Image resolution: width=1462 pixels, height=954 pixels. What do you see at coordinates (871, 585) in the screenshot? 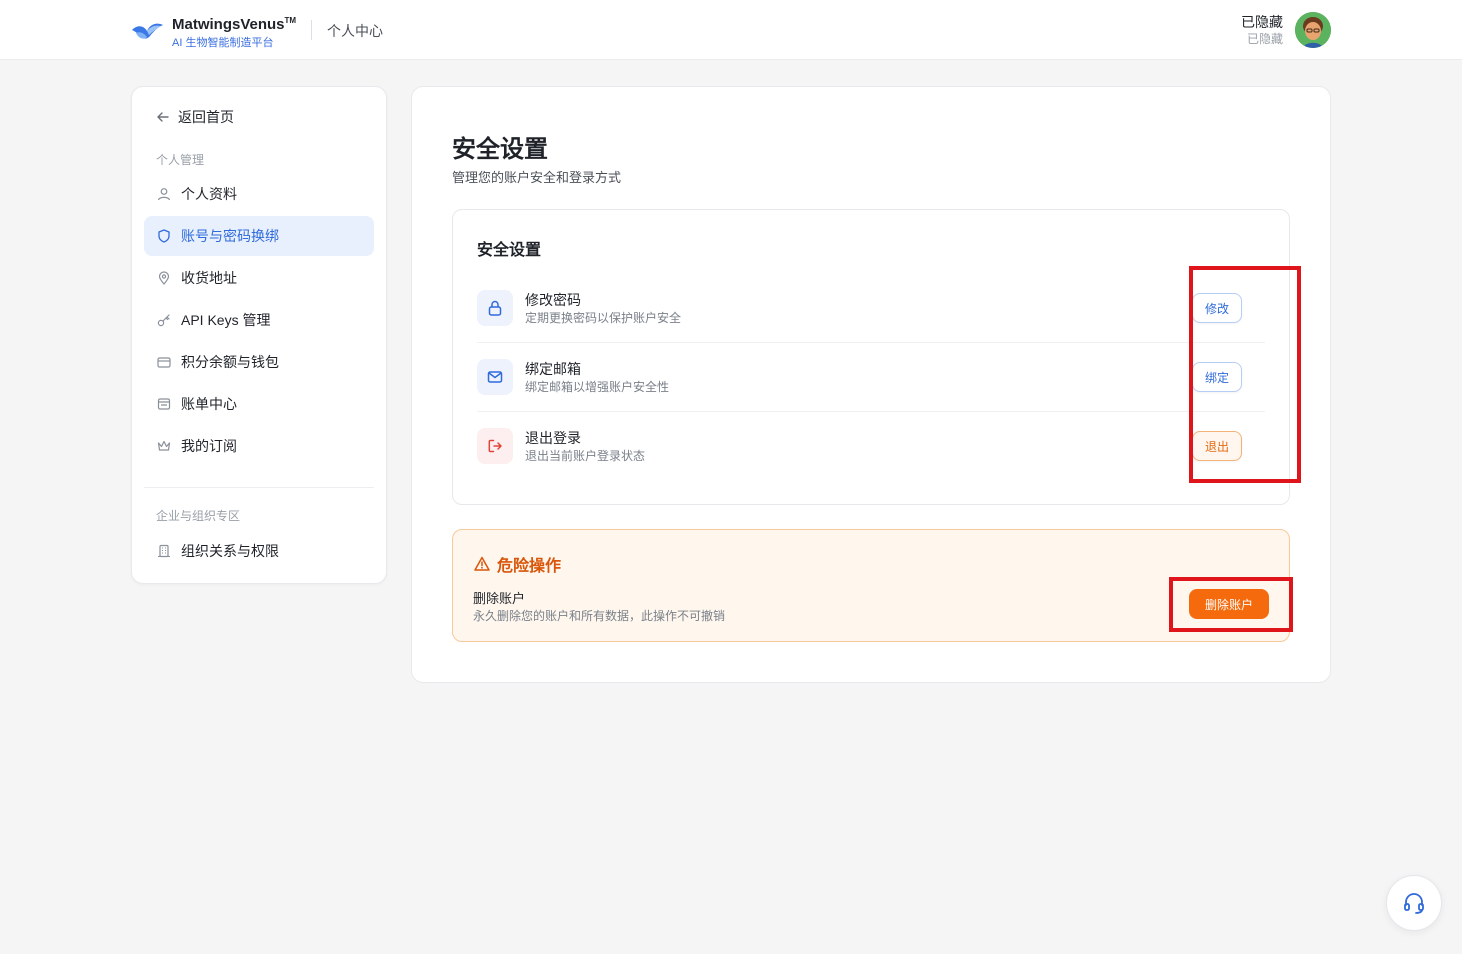
I see `danger-zone-card: 危险操作 删除账户 永久删除您的账户和所有数据，此操作不可撤销 删除账户` at bounding box center [871, 585].